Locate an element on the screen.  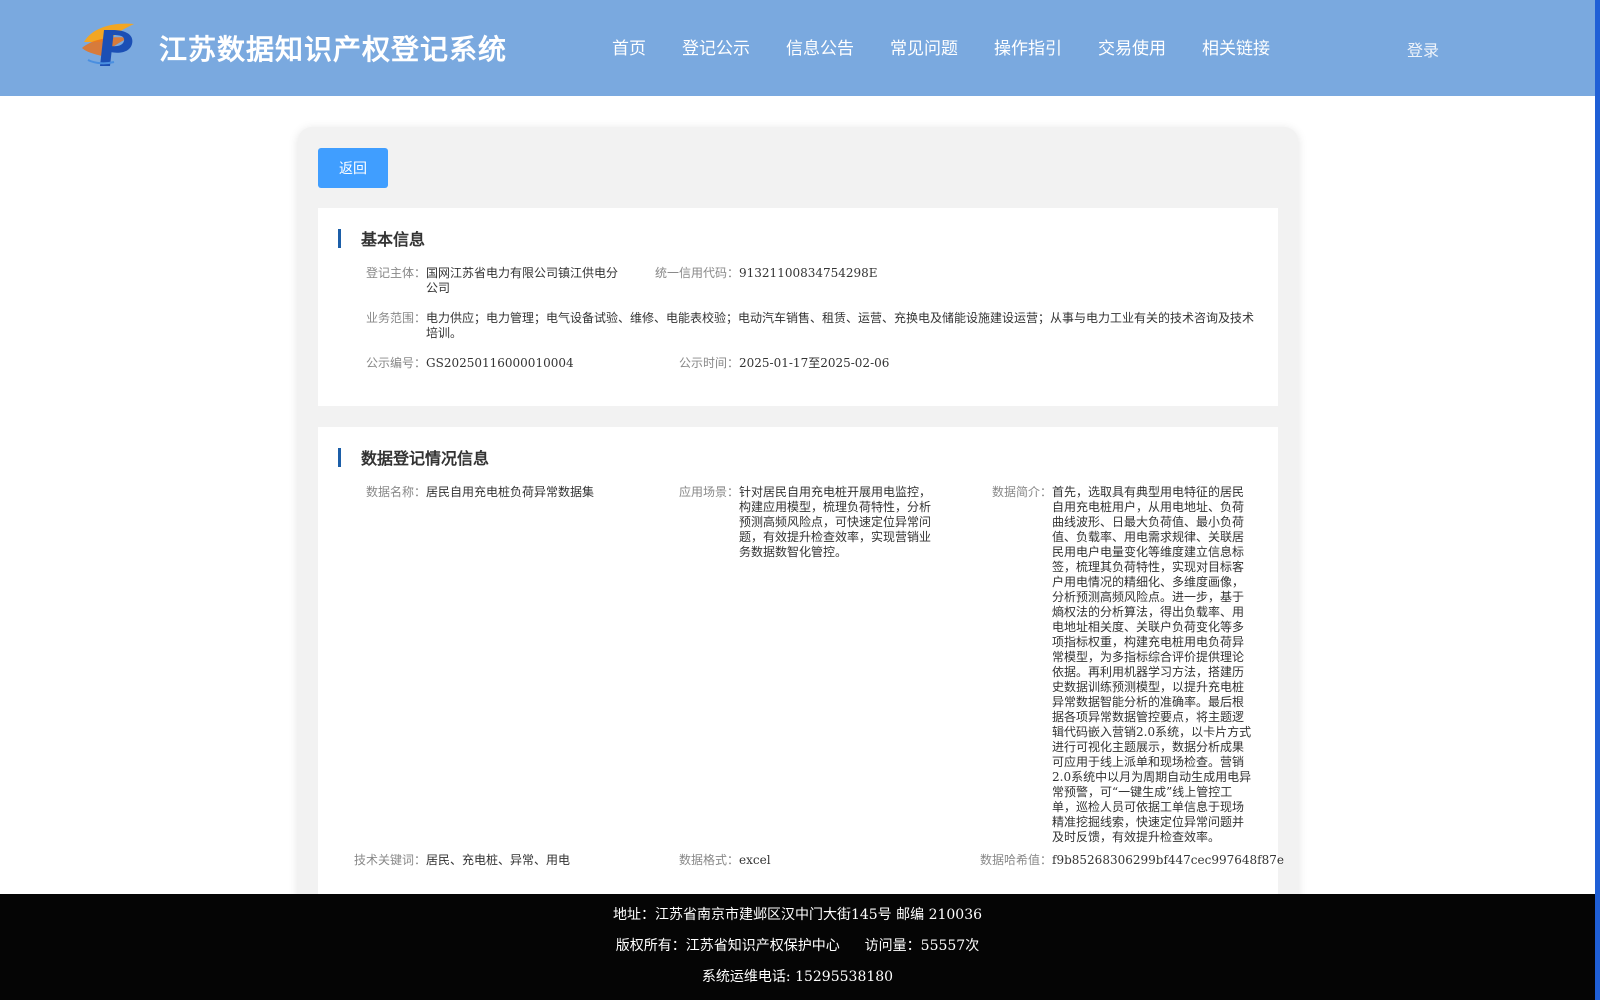
field-value: 居民自用充电桩负荷异常数据集 is located at coordinates (510, 492).